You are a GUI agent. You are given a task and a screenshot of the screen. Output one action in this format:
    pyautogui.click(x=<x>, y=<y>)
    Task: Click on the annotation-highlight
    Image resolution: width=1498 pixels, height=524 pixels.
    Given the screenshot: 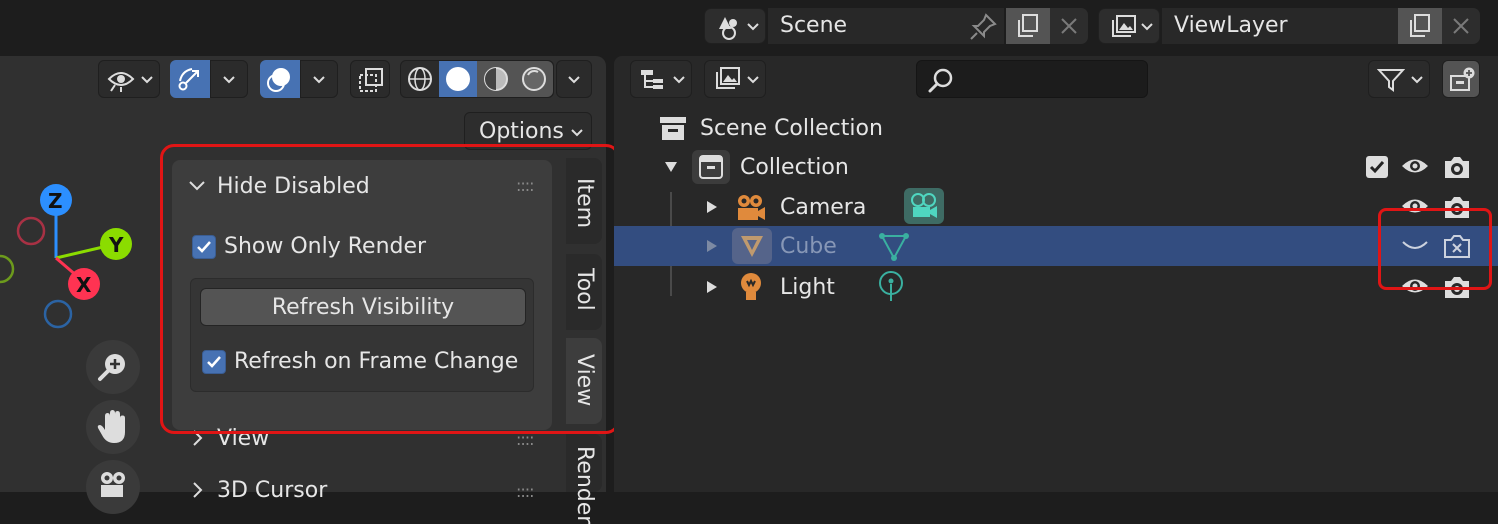 What is the action you would take?
    pyautogui.click(x=1435, y=249)
    